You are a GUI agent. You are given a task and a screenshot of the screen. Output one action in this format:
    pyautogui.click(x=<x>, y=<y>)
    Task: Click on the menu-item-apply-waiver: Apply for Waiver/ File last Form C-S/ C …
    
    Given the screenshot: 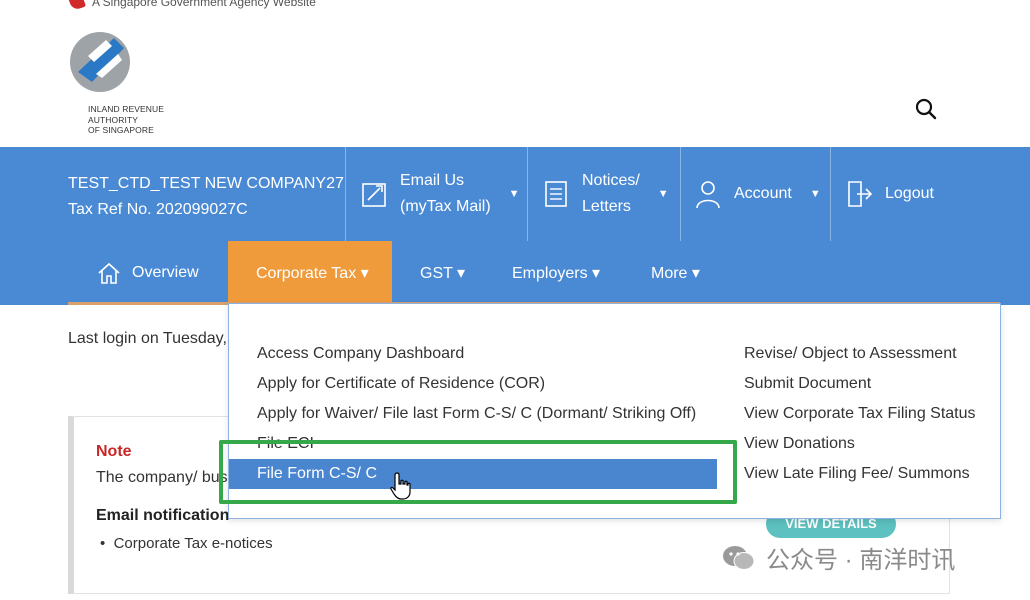 What is the action you would take?
    pyautogui.click(x=476, y=419)
    